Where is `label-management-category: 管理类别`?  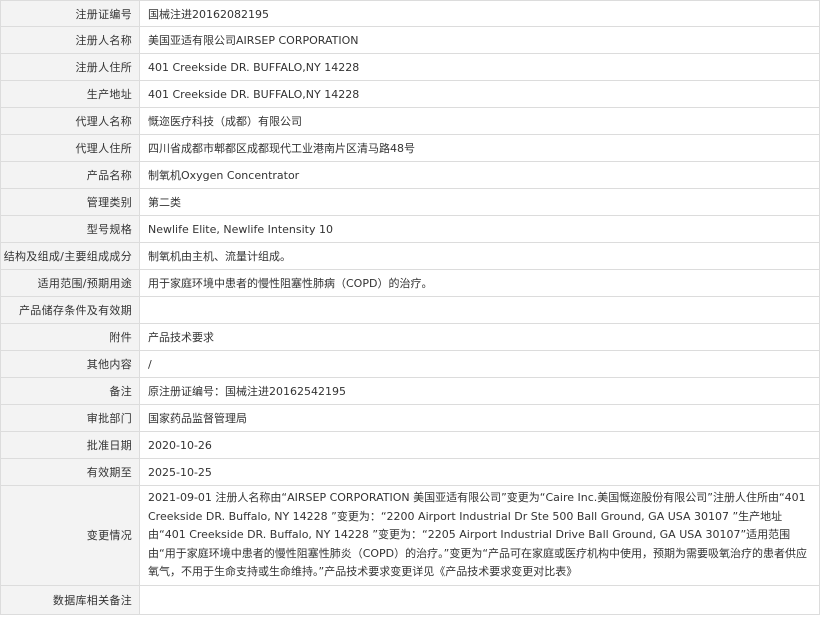
label-management-category: 管理类别 is located at coordinates (70, 202).